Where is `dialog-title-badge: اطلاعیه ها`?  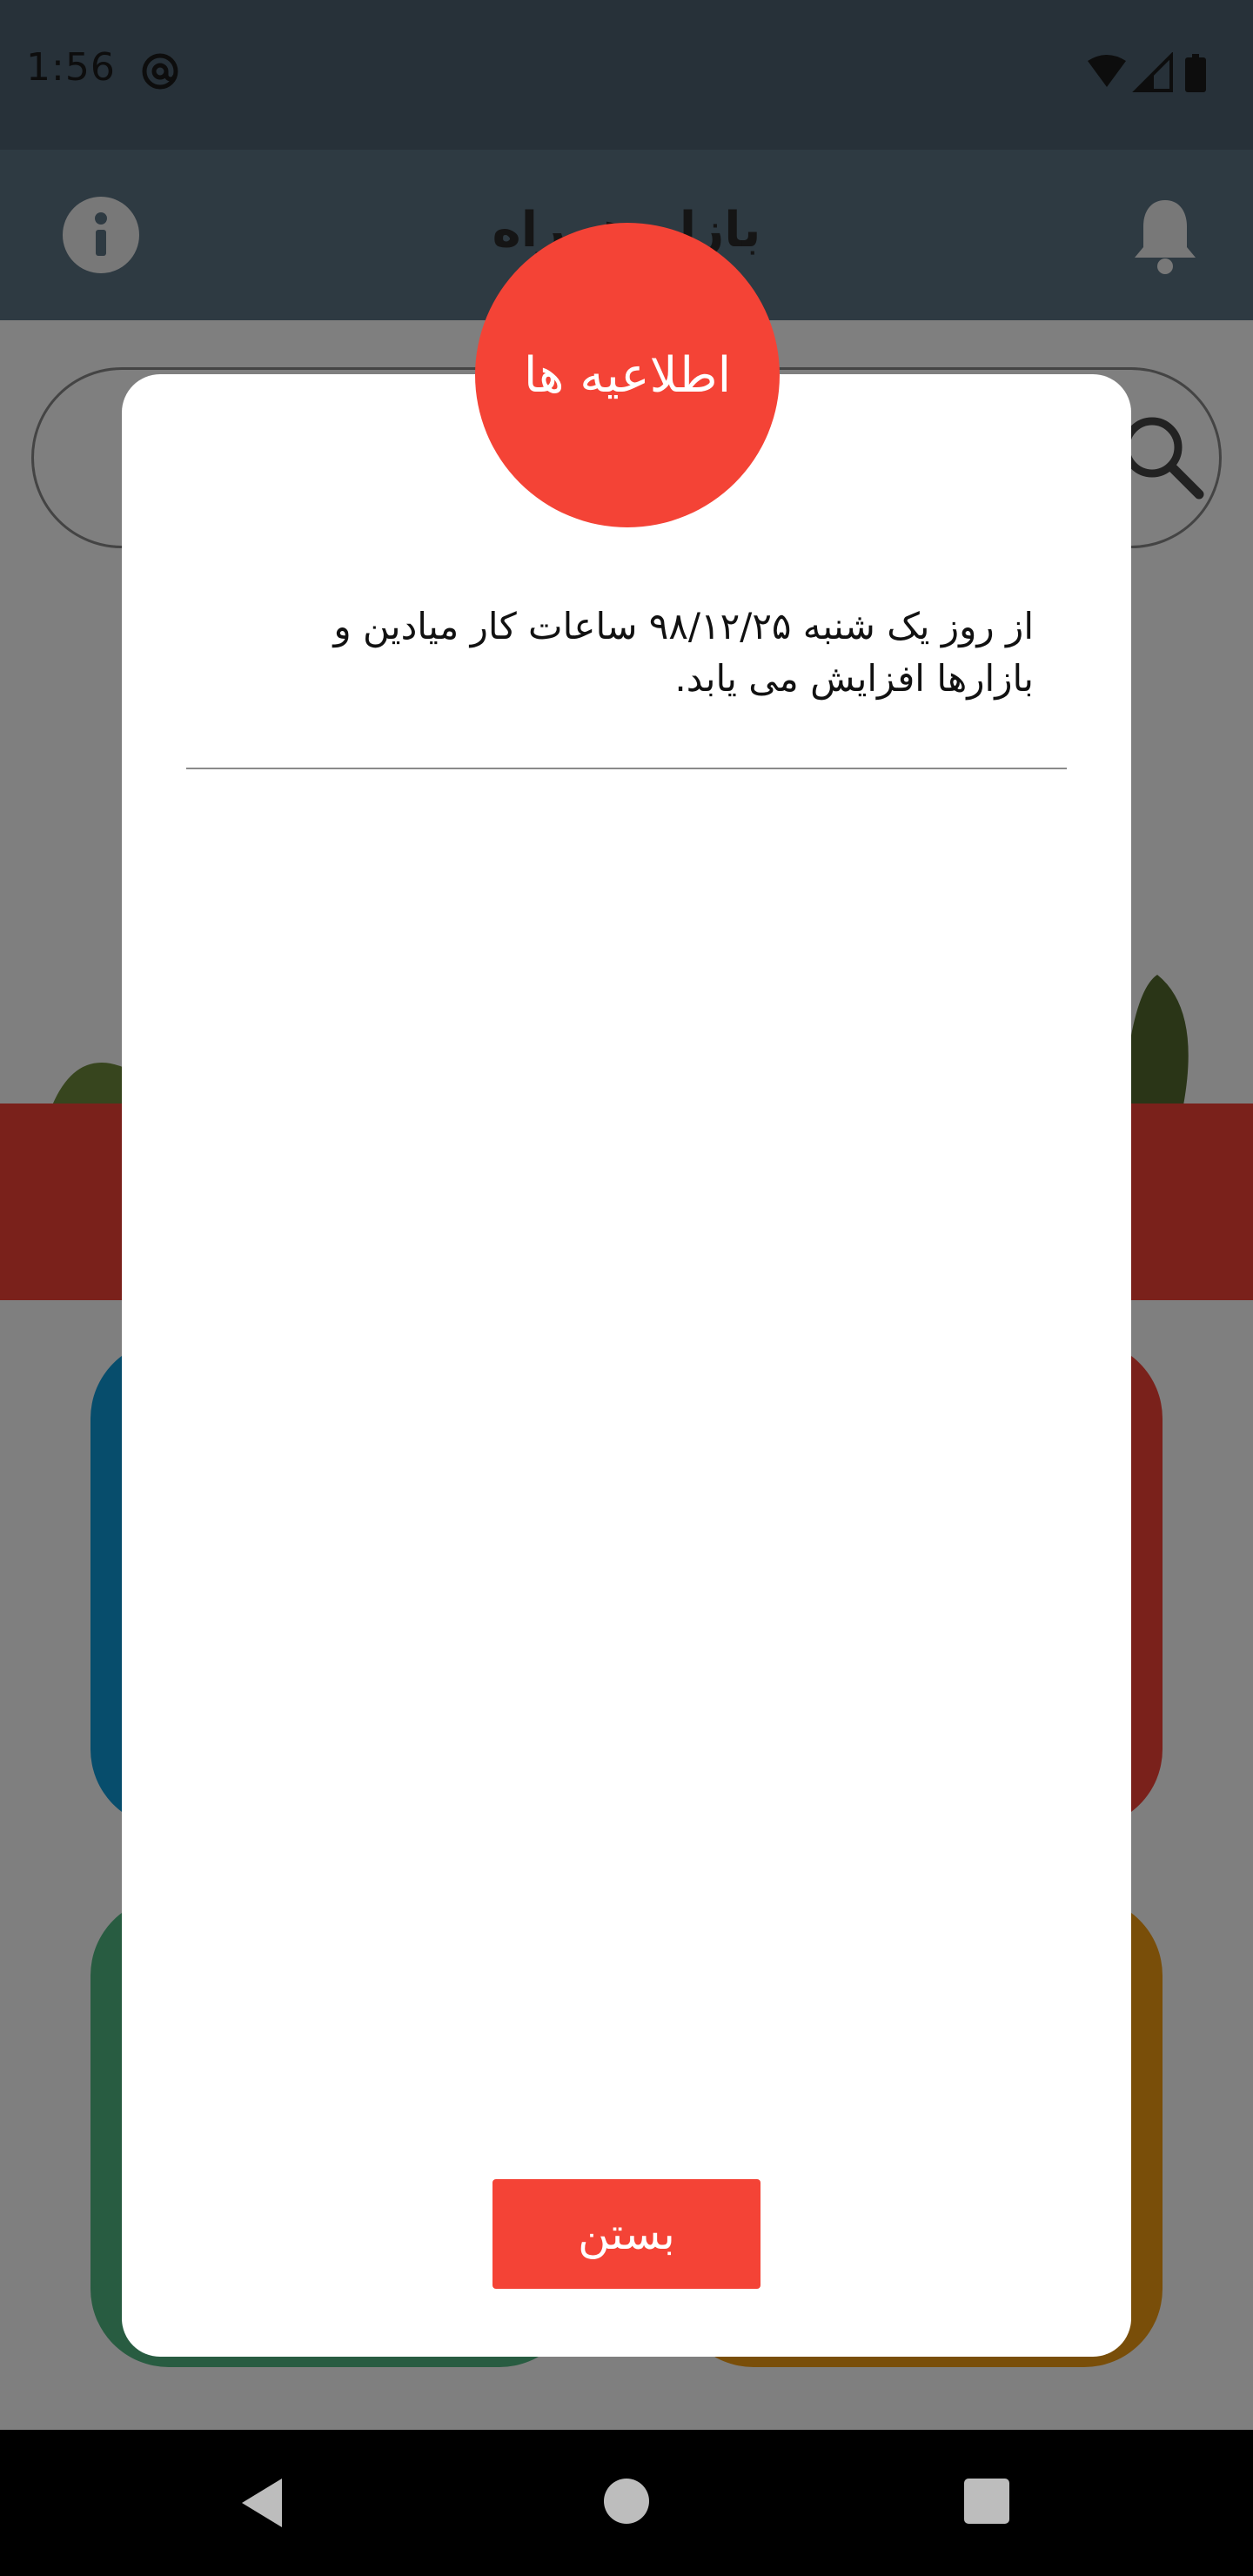 dialog-title-badge: اطلاعیه ها is located at coordinates (627, 375).